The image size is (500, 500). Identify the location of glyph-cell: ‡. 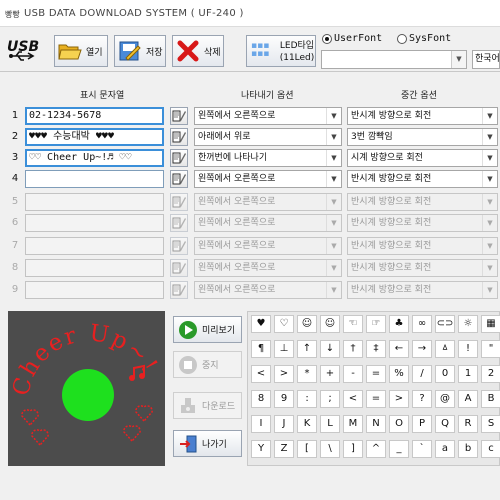
(376, 349).